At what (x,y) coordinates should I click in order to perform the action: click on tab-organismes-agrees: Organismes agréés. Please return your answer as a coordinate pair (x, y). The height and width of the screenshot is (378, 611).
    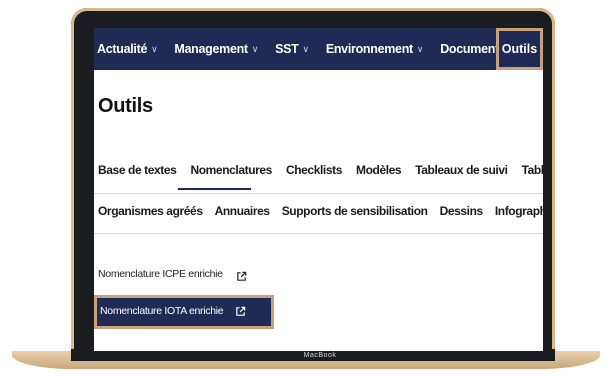
    Looking at the image, I should click on (150, 211).